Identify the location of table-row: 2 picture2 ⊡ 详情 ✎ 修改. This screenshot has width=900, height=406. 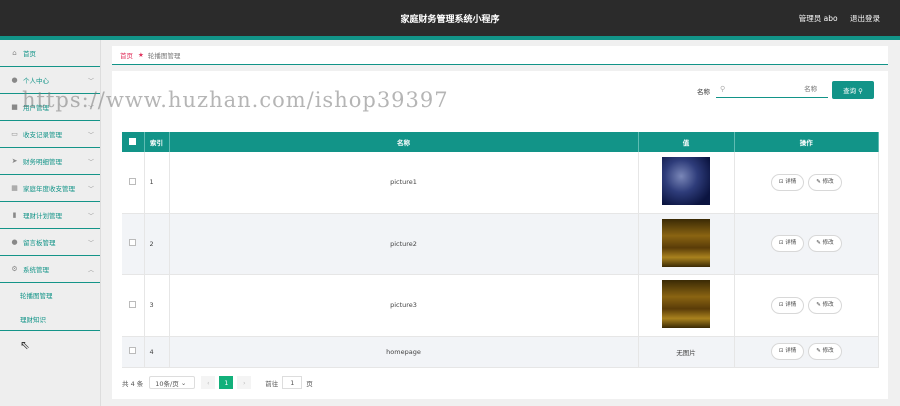
(500, 244).